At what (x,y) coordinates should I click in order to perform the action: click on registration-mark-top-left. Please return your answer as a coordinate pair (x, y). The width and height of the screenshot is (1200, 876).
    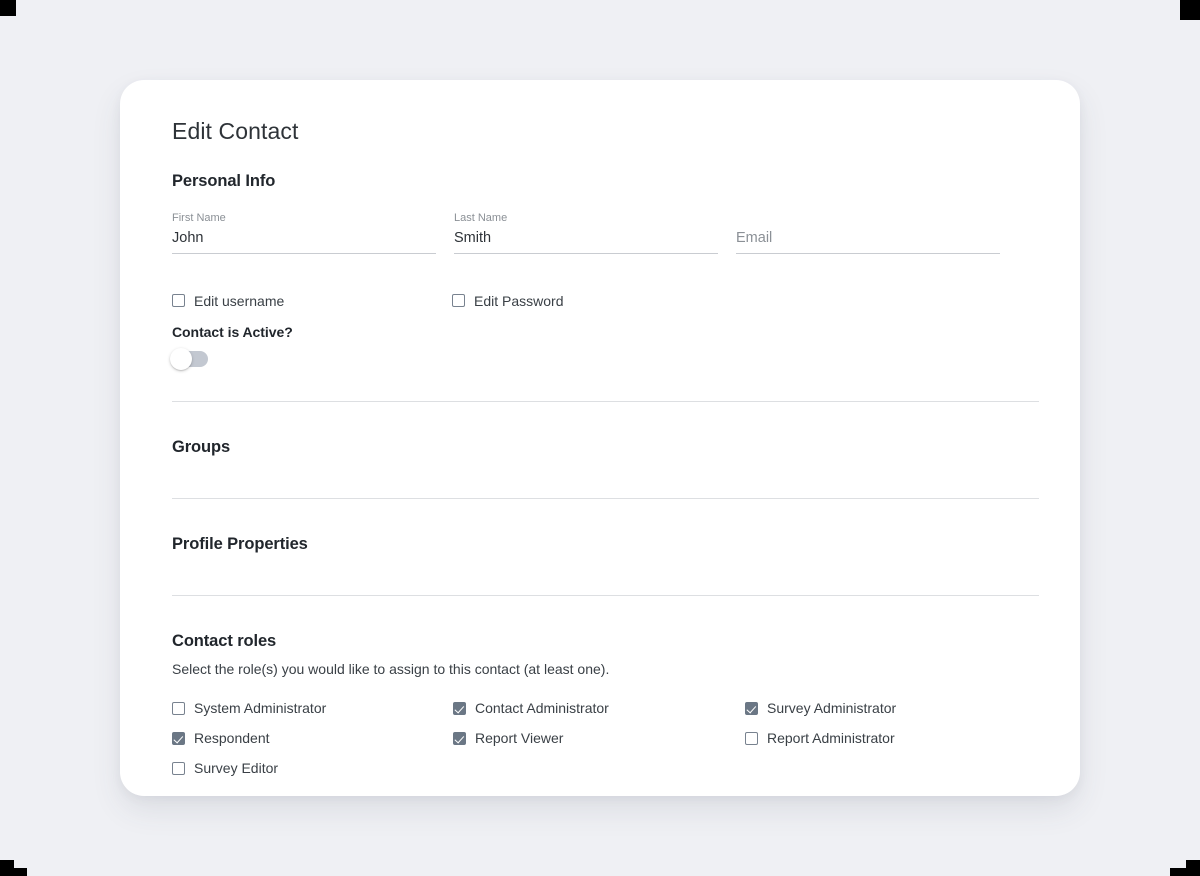
    Looking at the image, I should click on (8, 8).